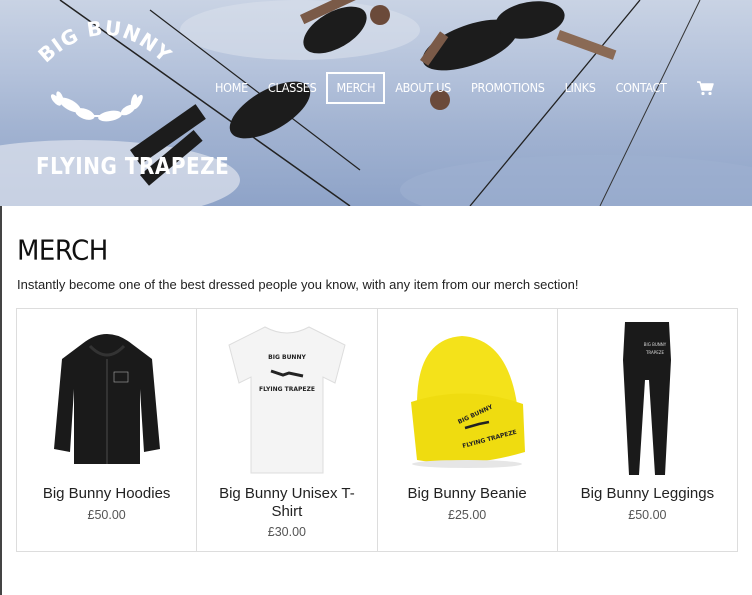  What do you see at coordinates (467, 515) in the screenshot?
I see `product-price: £25.00` at bounding box center [467, 515].